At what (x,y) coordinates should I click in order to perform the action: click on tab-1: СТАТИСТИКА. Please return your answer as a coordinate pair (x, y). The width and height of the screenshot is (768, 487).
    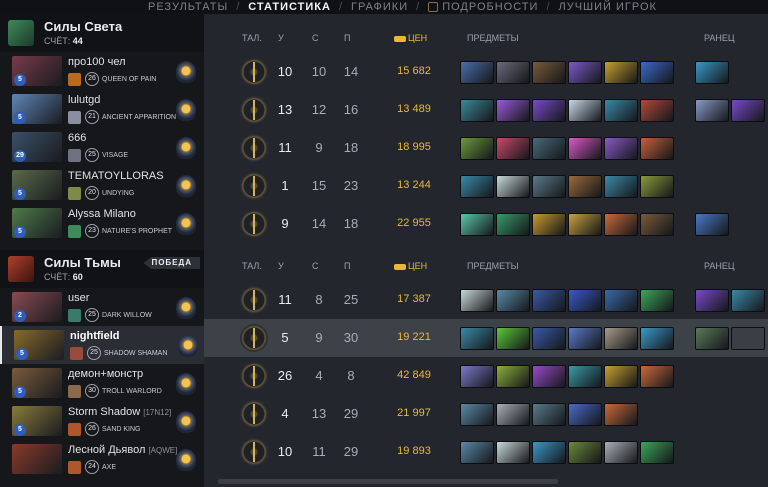
    Looking at the image, I should click on (289, 7).